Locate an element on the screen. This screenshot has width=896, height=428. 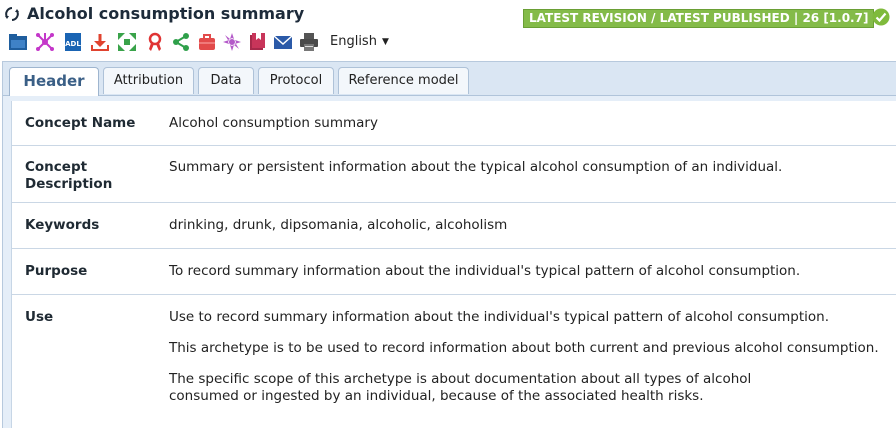
bookmarks-icon is located at coordinates (257, 42).